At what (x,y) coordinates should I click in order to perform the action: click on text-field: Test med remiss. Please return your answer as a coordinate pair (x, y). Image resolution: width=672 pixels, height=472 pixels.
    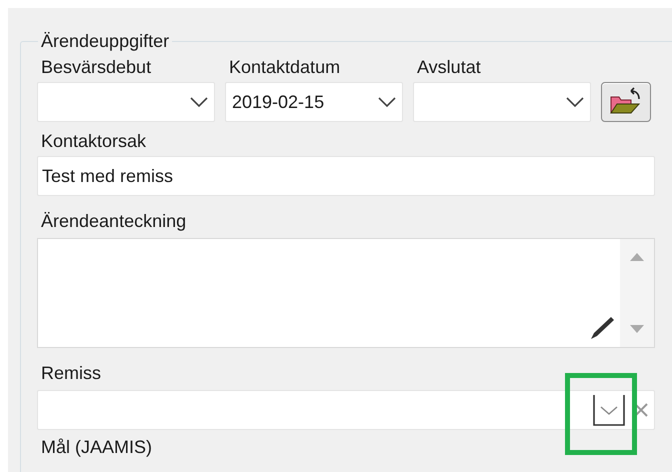
    Looking at the image, I should click on (346, 176).